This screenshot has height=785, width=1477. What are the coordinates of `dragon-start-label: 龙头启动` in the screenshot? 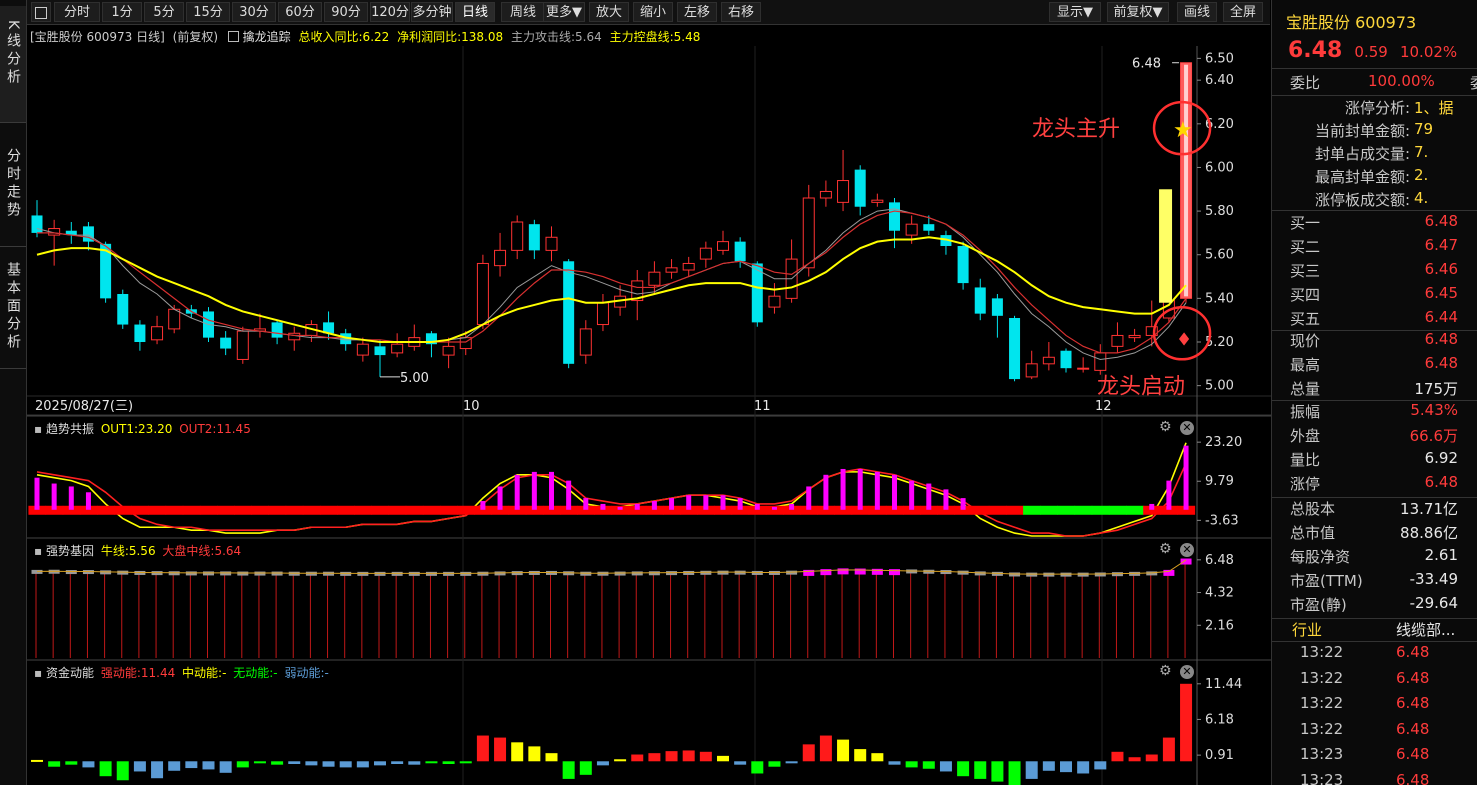 It's located at (1141, 387).